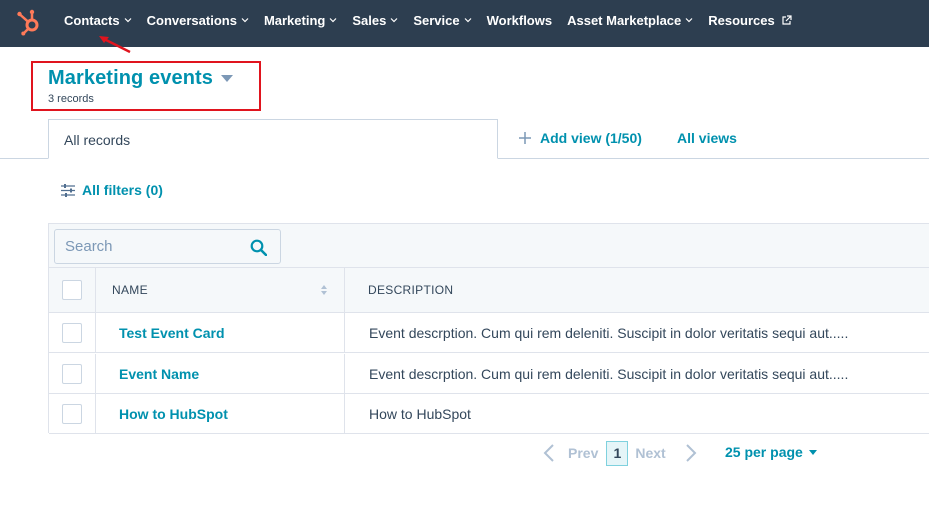  What do you see at coordinates (741, 20) in the screenshot?
I see `nav-resources-label: Resources` at bounding box center [741, 20].